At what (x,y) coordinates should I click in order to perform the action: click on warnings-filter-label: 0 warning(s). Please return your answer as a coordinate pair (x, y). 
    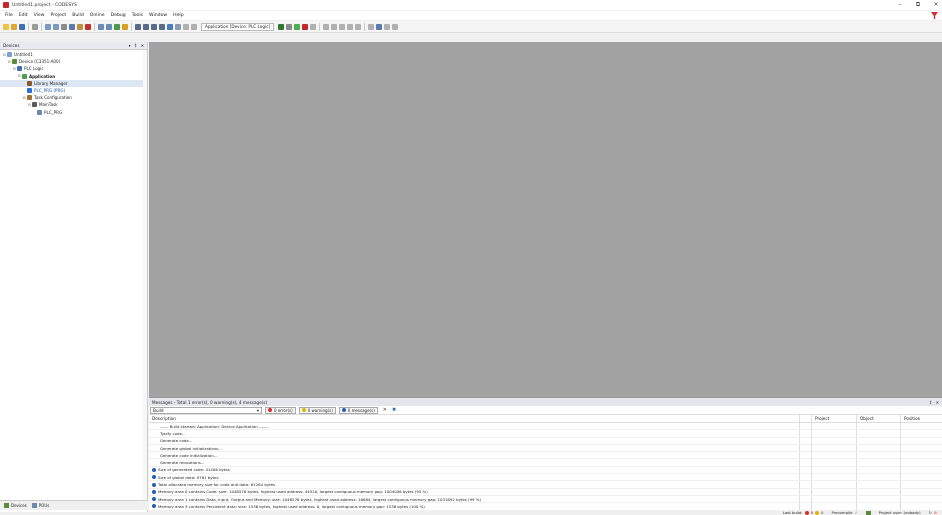
    Looking at the image, I should click on (320, 410).